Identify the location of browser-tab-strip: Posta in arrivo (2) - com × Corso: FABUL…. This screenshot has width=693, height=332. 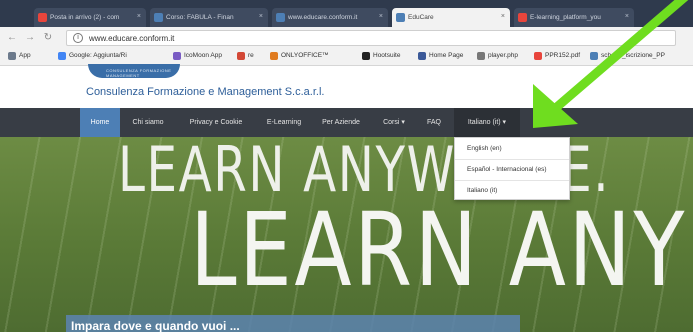
(346, 13).